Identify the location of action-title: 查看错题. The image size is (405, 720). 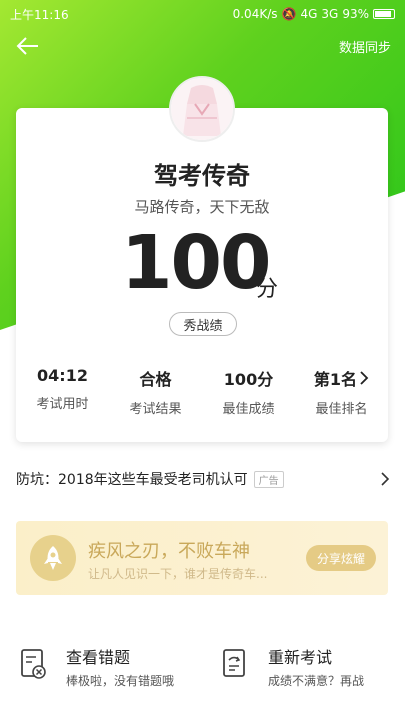
(98, 657).